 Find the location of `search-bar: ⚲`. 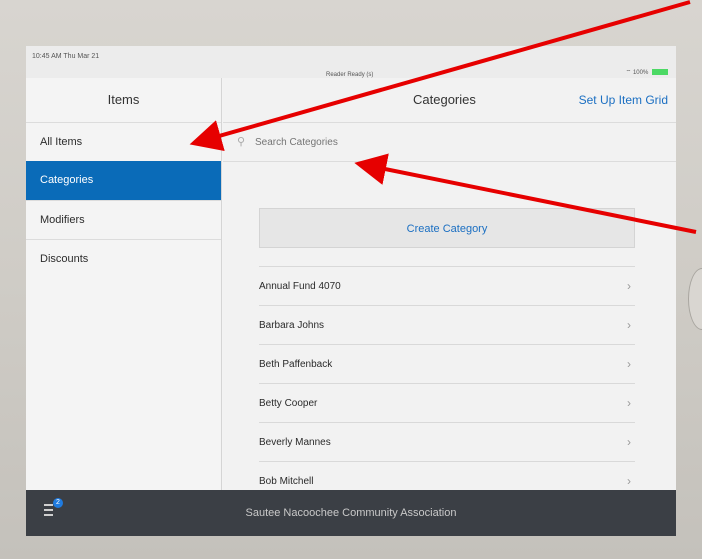

search-bar: ⚲ is located at coordinates (449, 142).